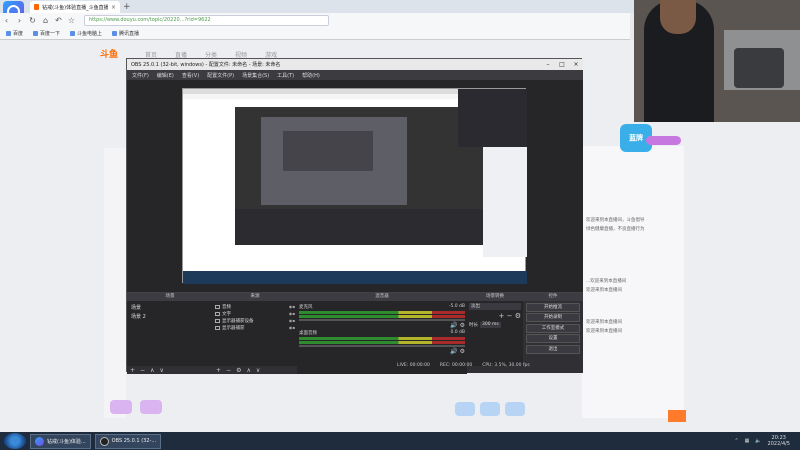 The width and height of the screenshot is (800, 450). I want to click on menu-scene-collection: 场景集合(S), so click(255, 75).